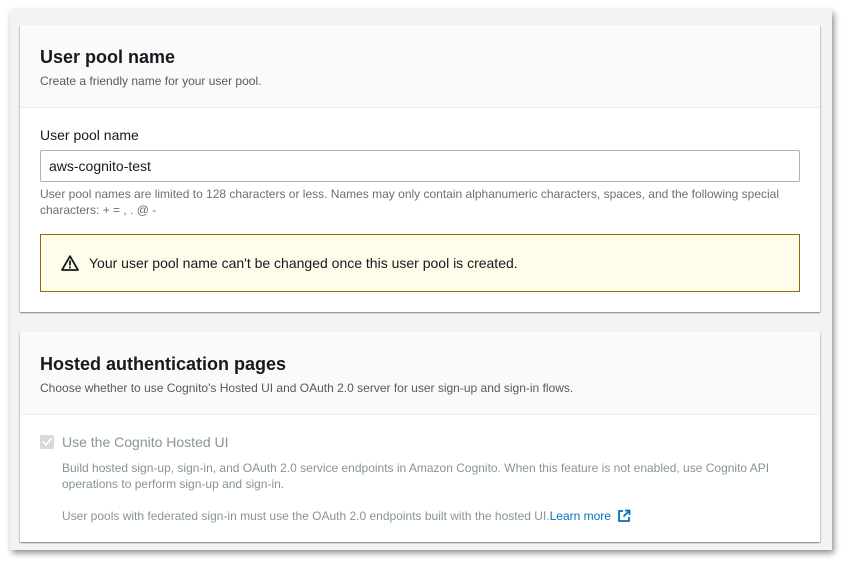  Describe the element at coordinates (145, 442) in the screenshot. I see `hosted-ui-checkbox-label: Use the Cognito Hosted UI` at that location.